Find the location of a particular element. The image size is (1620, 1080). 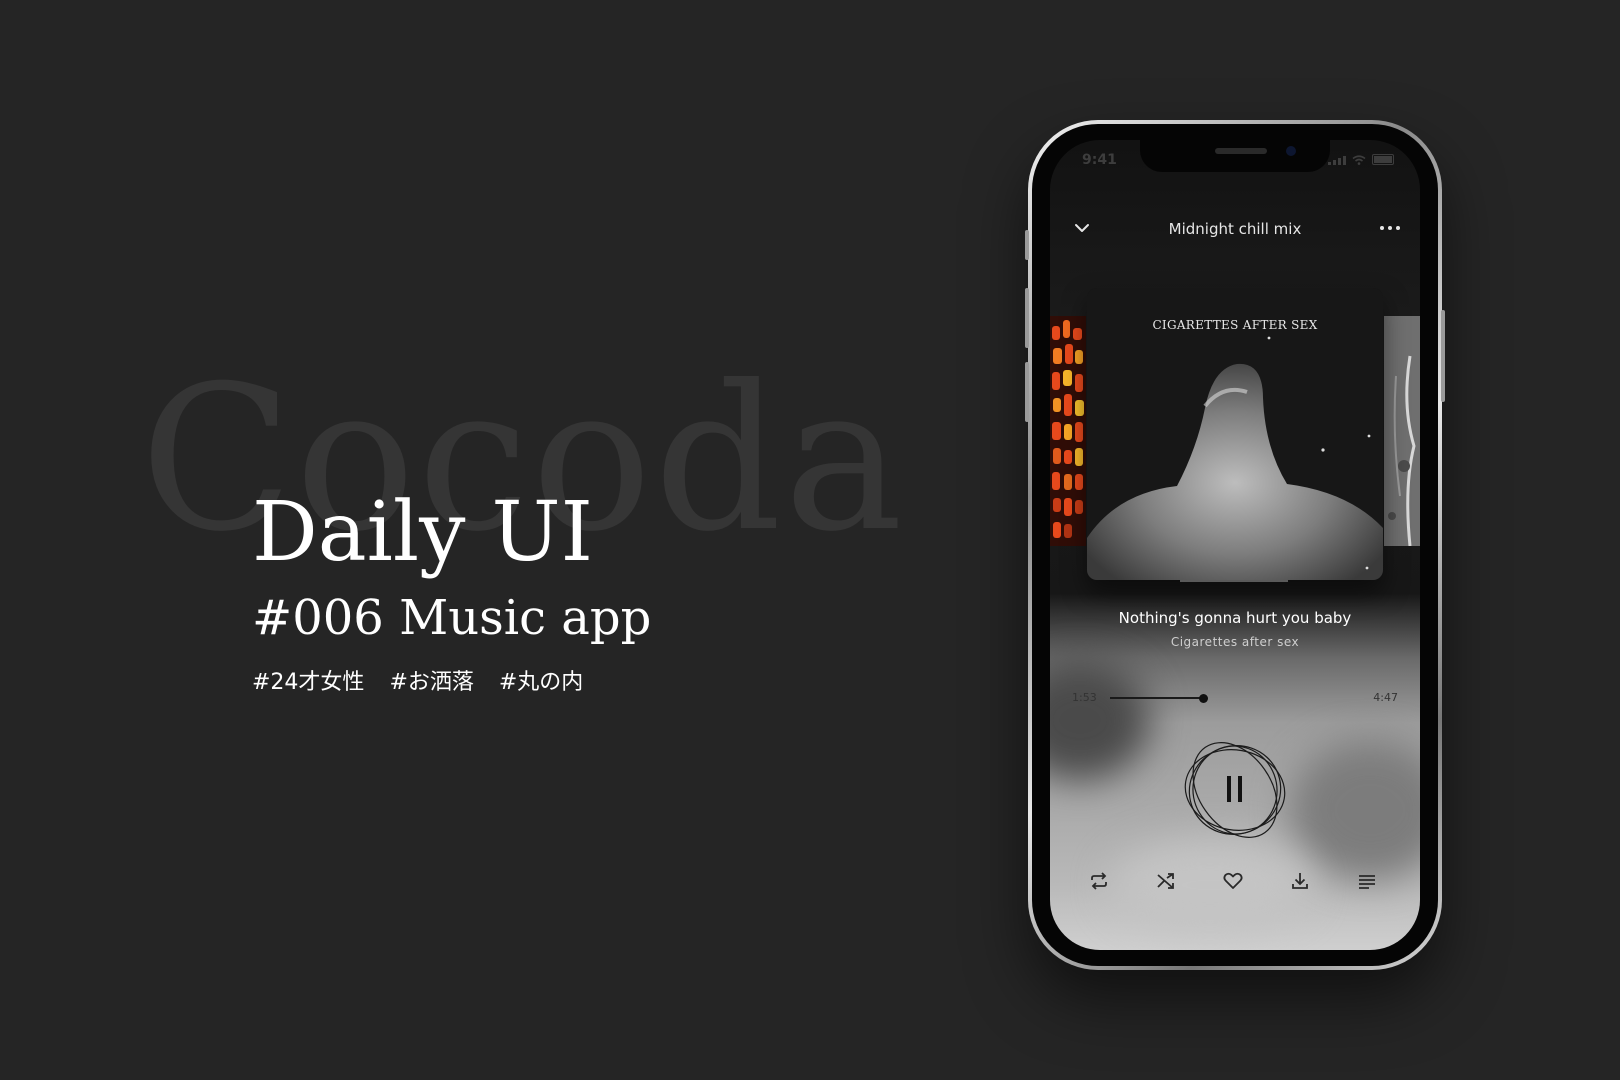

volume-down-button is located at coordinates (1027, 392).